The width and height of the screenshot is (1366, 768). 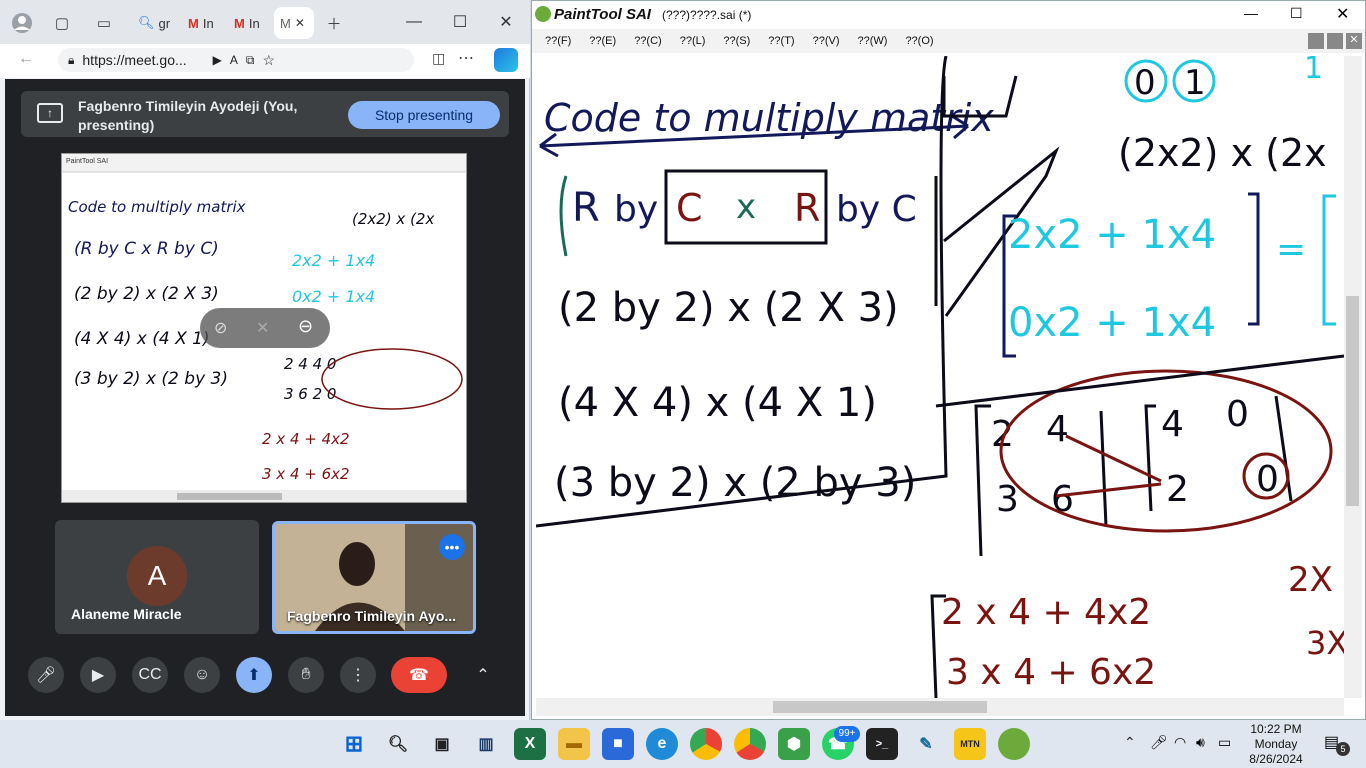 I want to click on menu-edit: ??(E), so click(x=602, y=41).